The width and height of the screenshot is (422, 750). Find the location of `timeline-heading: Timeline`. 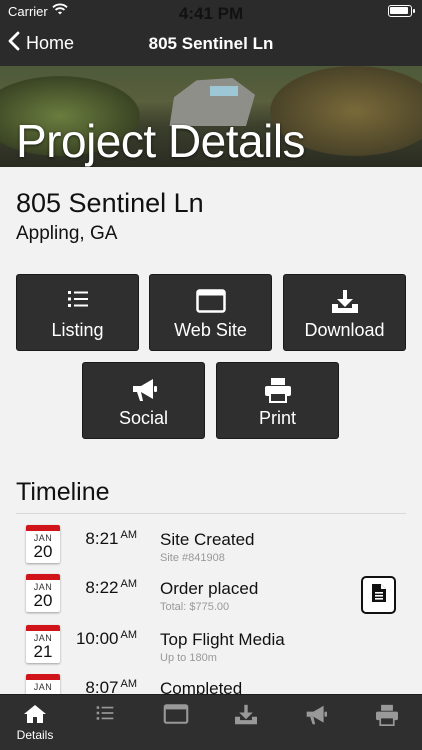

timeline-heading: Timeline is located at coordinates (63, 492).